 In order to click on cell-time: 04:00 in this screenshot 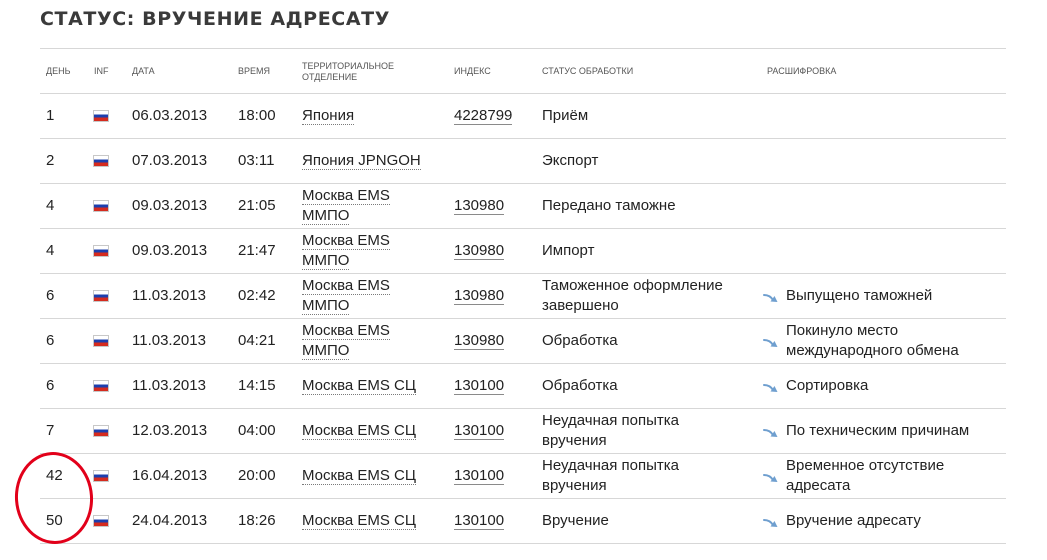, I will do `click(264, 431)`.